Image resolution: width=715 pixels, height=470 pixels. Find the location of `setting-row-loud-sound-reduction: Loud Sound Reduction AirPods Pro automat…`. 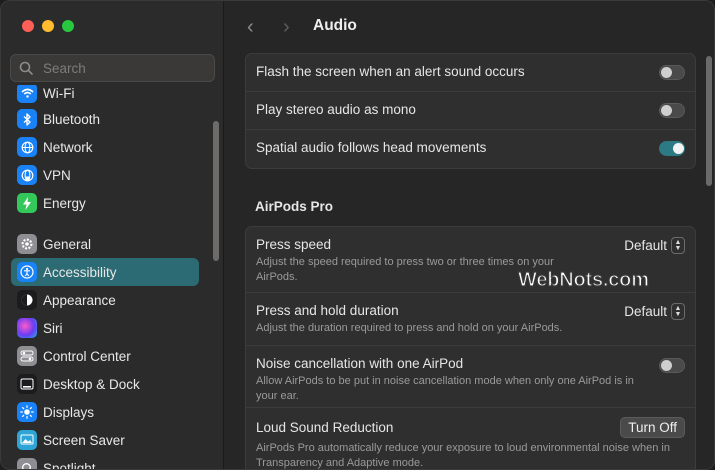

setting-row-loud-sound-reduction: Loud Sound Reduction AirPods Pro automat… is located at coordinates (470, 438).